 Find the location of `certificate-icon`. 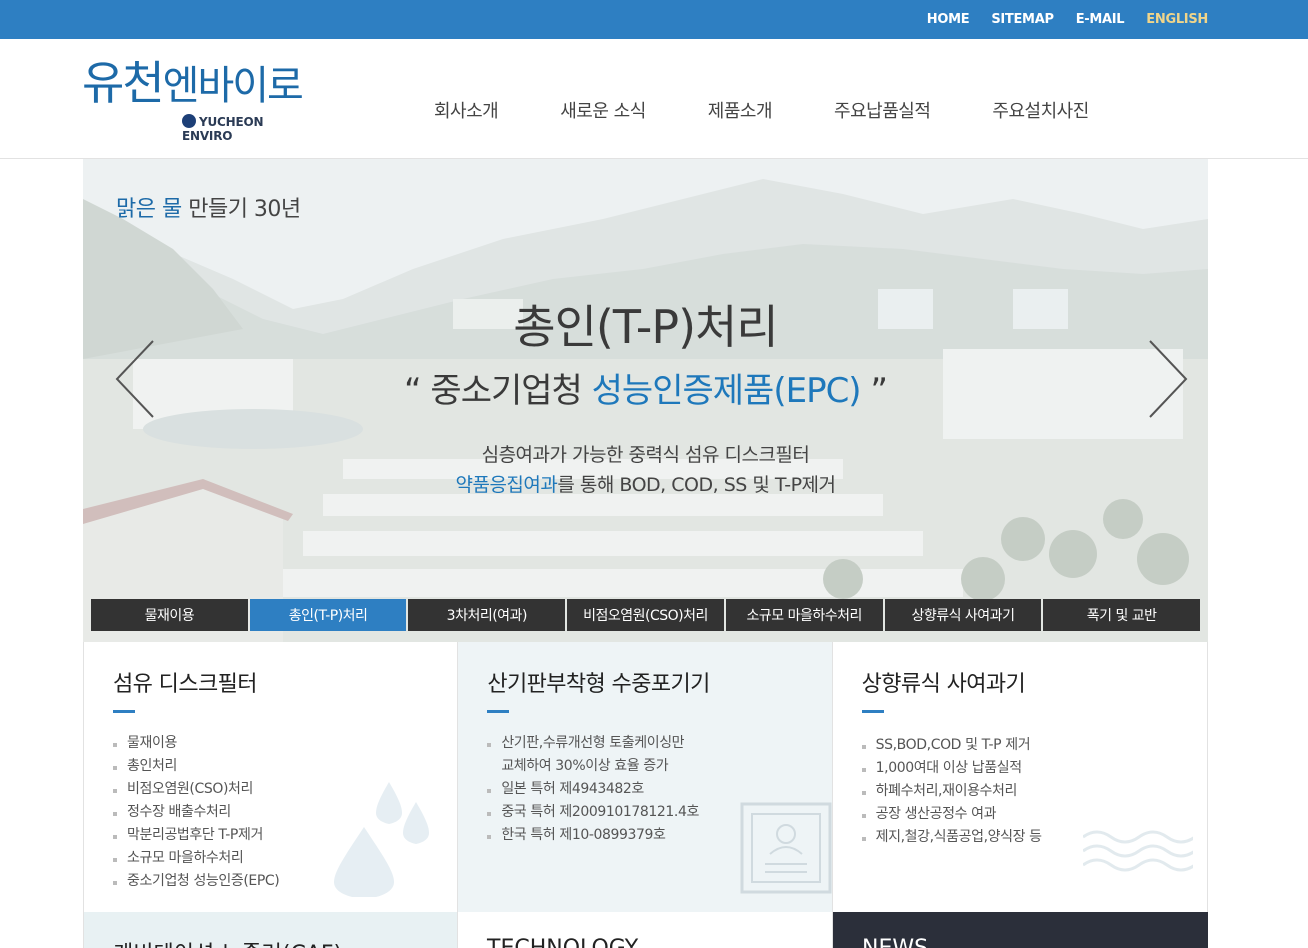

certificate-icon is located at coordinates (786, 848).